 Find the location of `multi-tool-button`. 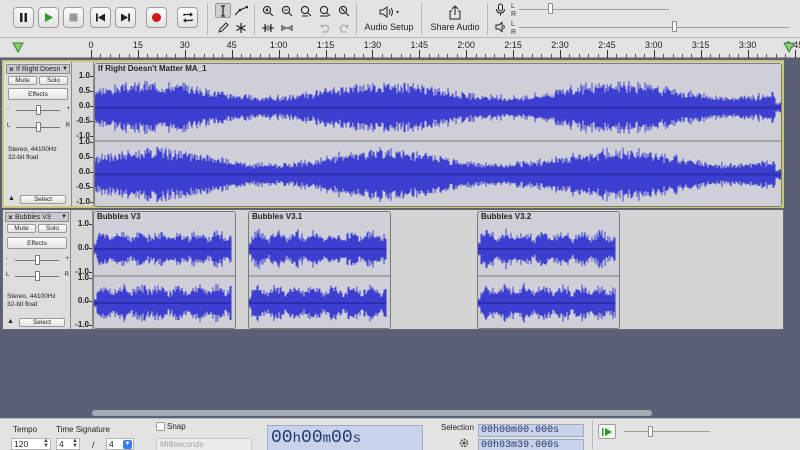

multi-tool-button is located at coordinates (241, 27).